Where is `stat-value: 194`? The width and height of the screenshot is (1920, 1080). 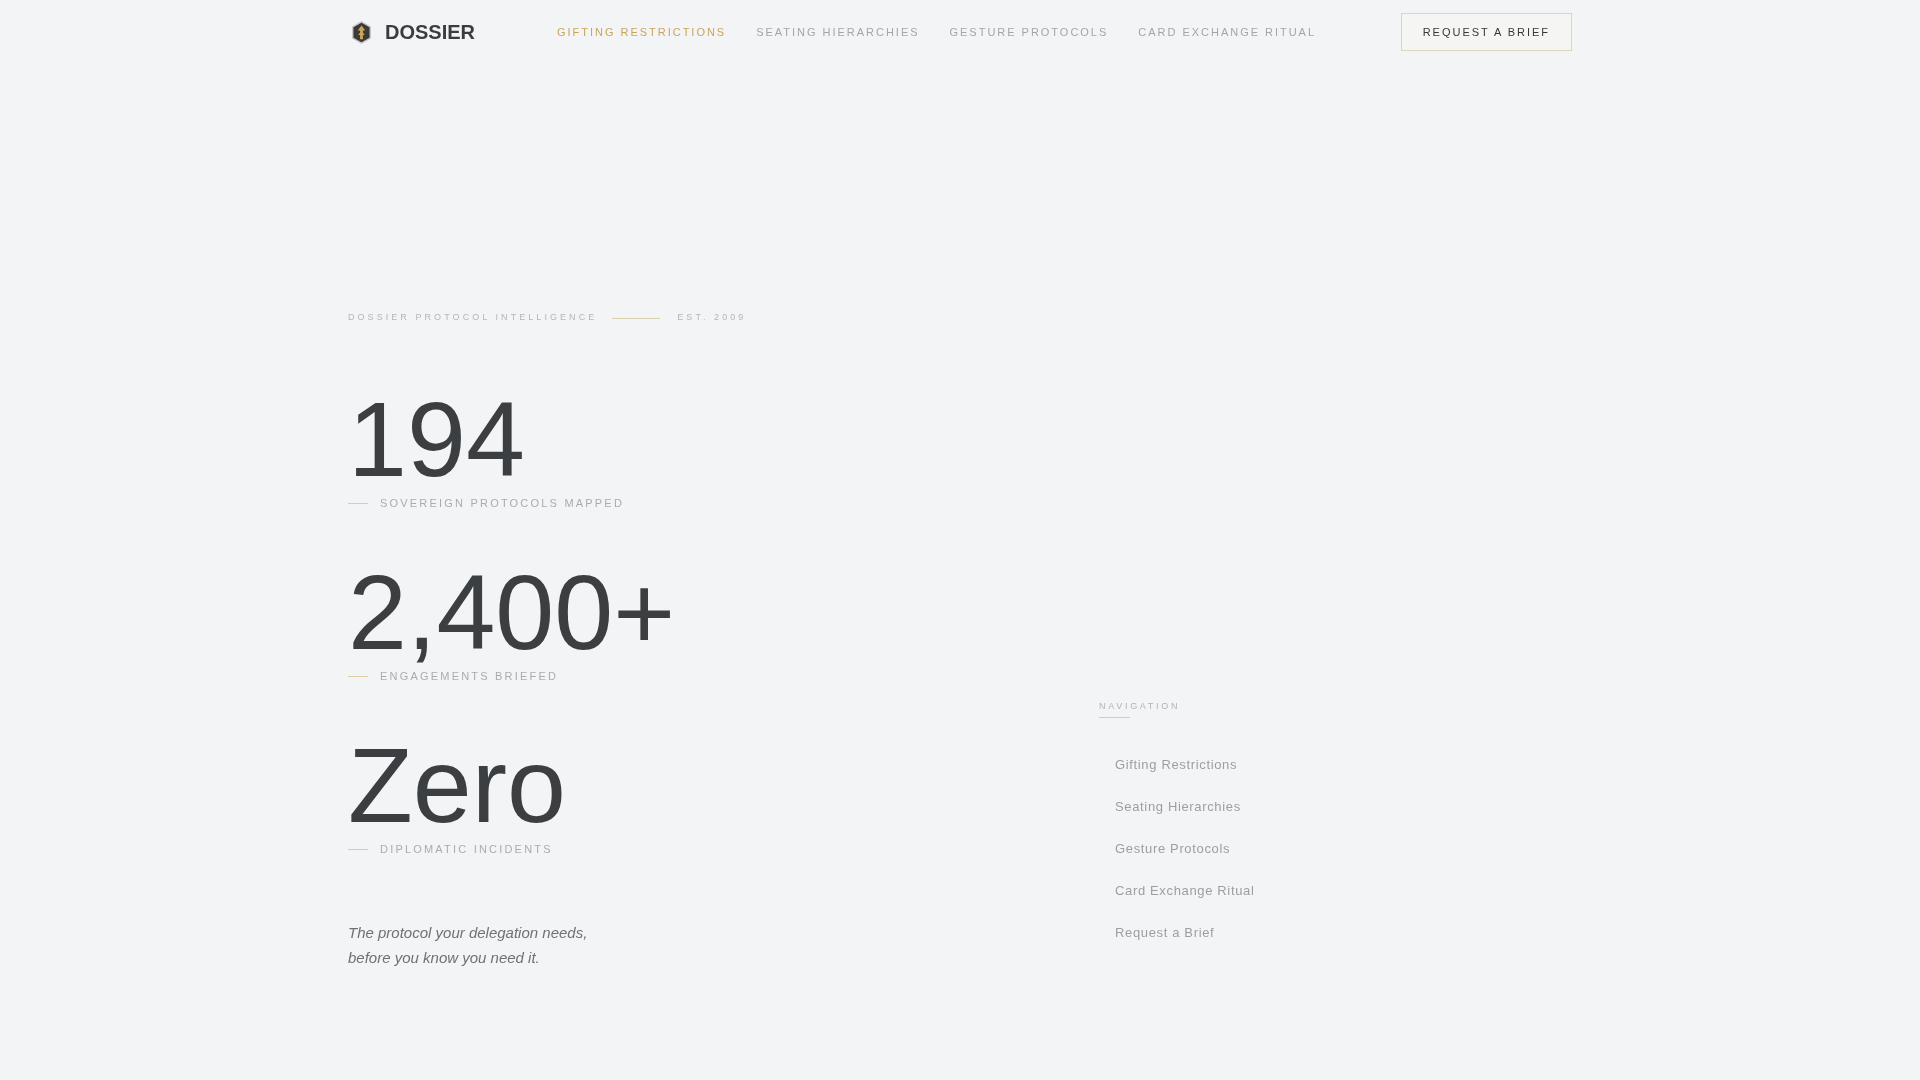
stat-value: 194 is located at coordinates (436, 439).